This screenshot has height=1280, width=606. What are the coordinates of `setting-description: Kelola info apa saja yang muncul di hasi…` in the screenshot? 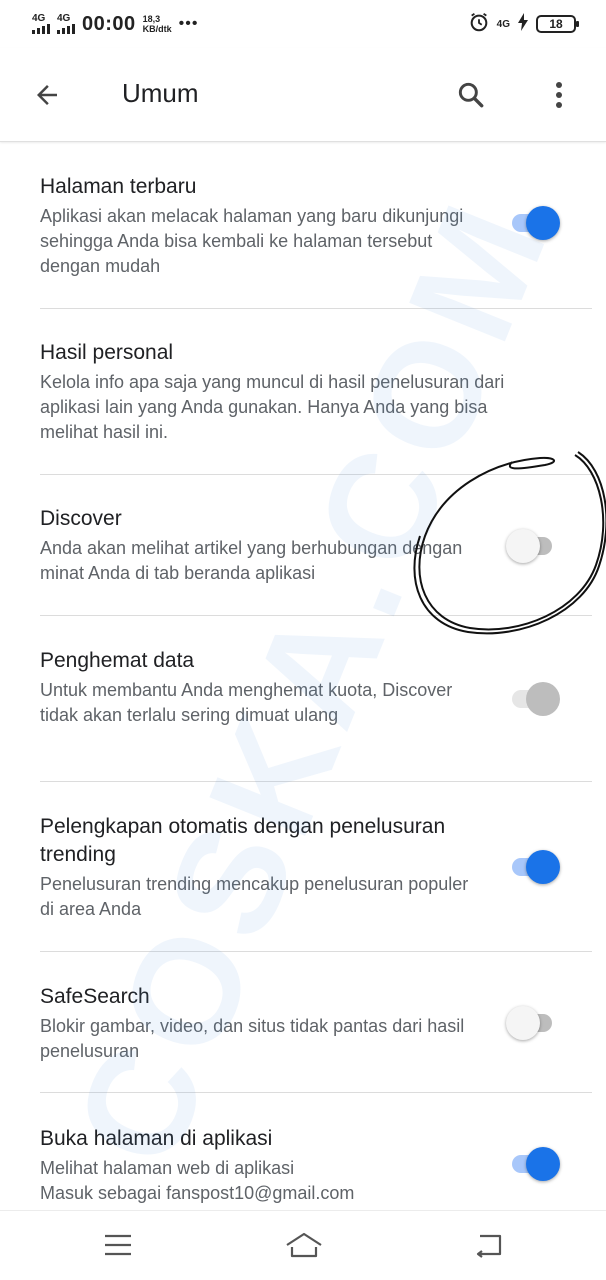 It's located at (272, 407).